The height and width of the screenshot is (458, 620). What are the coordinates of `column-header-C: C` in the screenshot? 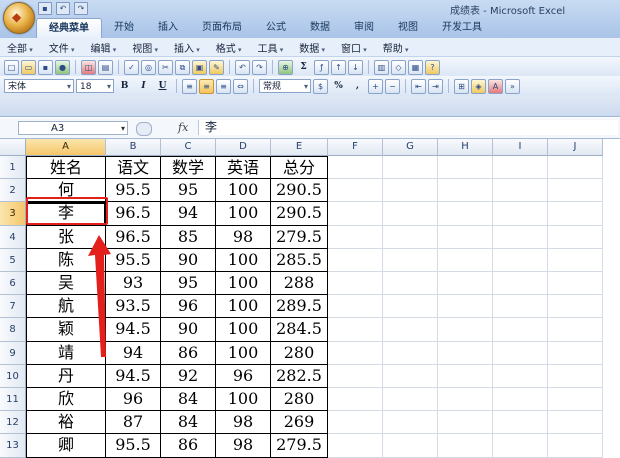 It's located at (188, 147).